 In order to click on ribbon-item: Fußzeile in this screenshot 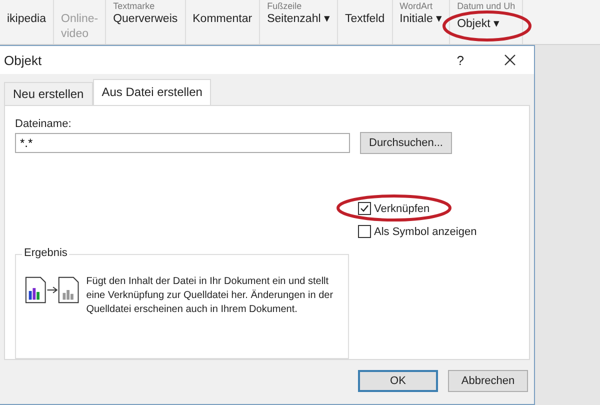, I will do `click(284, 6)`.